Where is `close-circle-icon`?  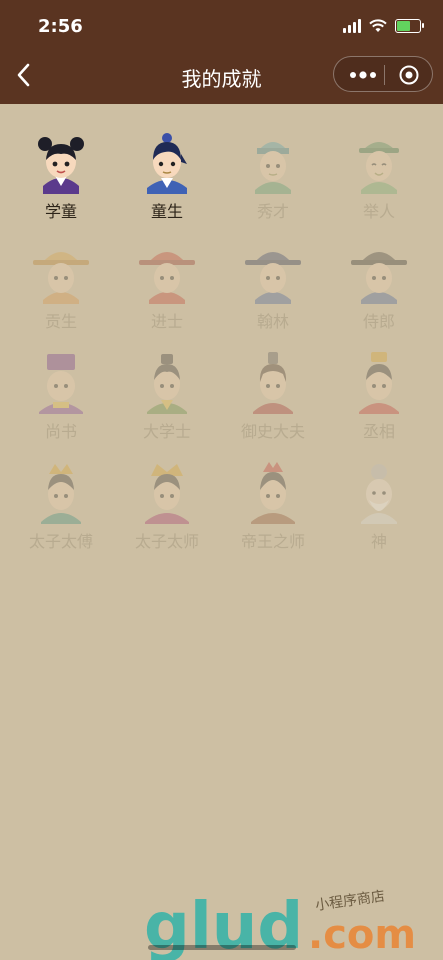
close-circle-icon is located at coordinates (409, 75).